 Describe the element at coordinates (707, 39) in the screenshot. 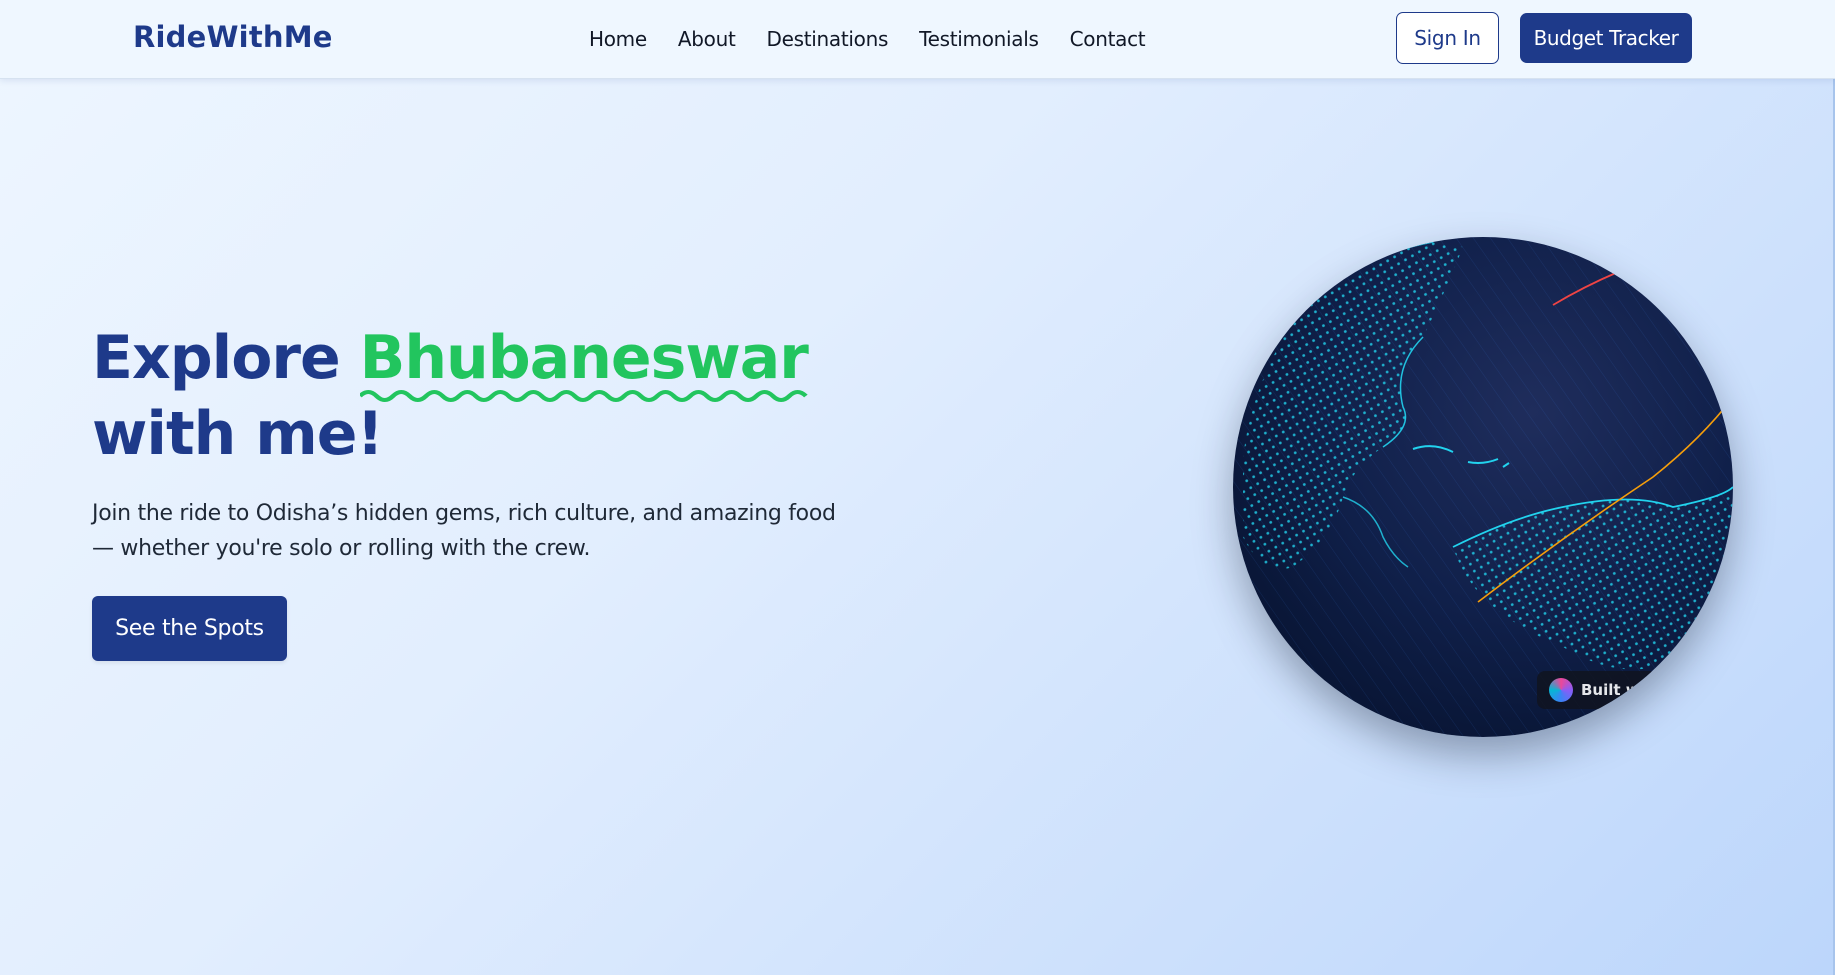

I see `nav-about: About` at that location.